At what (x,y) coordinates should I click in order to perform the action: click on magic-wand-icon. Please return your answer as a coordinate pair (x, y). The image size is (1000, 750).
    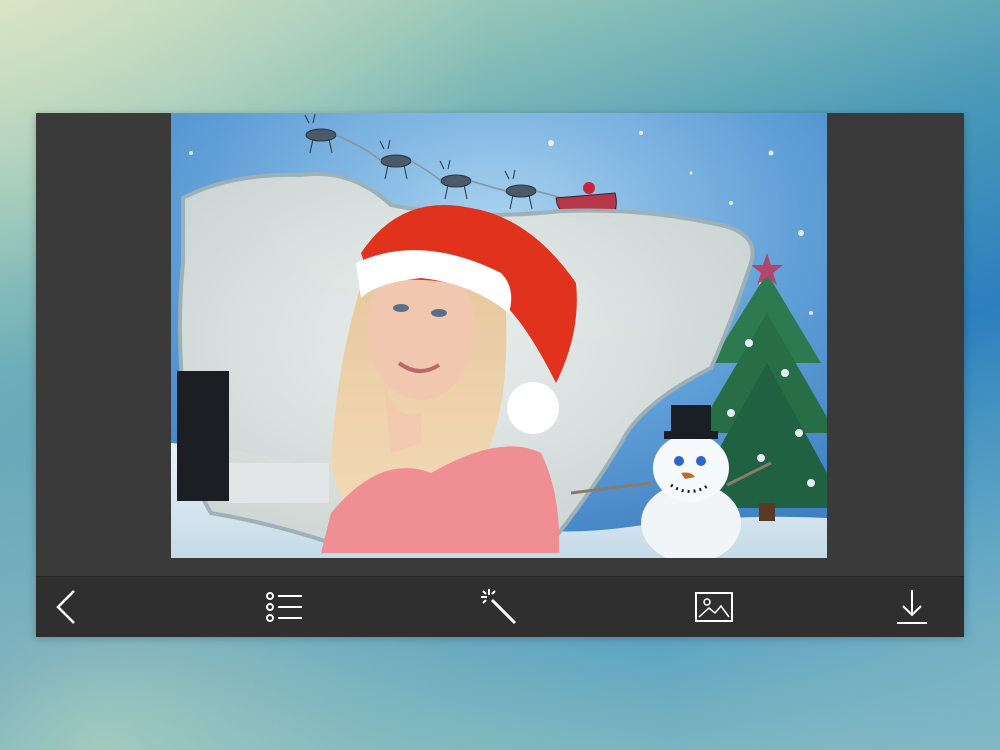
    Looking at the image, I should click on (499, 607).